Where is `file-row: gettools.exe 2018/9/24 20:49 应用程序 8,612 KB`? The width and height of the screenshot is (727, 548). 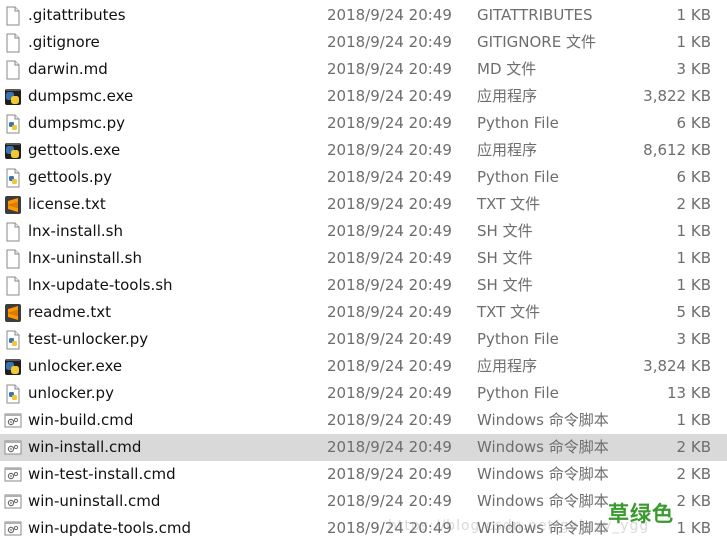 file-row: gettools.exe 2018/9/24 20:49 应用程序 8,612 KB is located at coordinates (363, 150).